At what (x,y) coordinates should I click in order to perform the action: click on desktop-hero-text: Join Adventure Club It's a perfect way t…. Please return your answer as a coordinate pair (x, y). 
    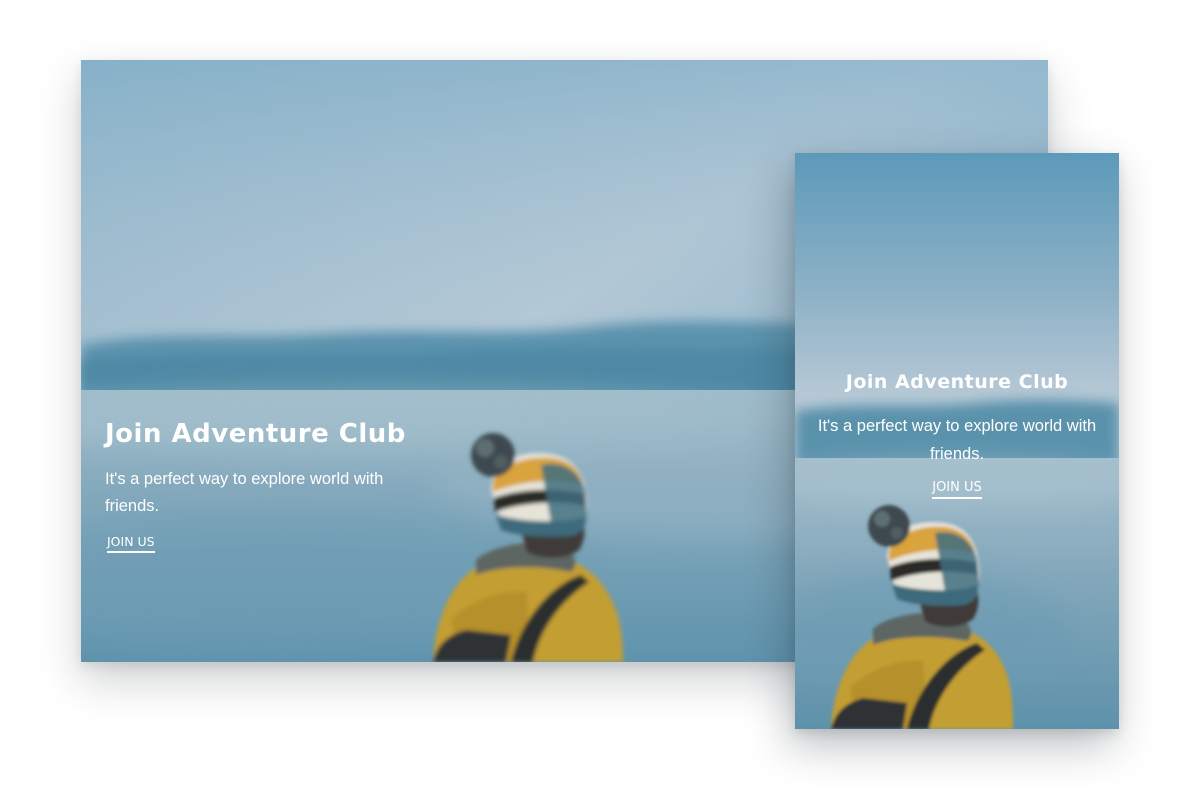
    Looking at the image, I should click on (275, 484).